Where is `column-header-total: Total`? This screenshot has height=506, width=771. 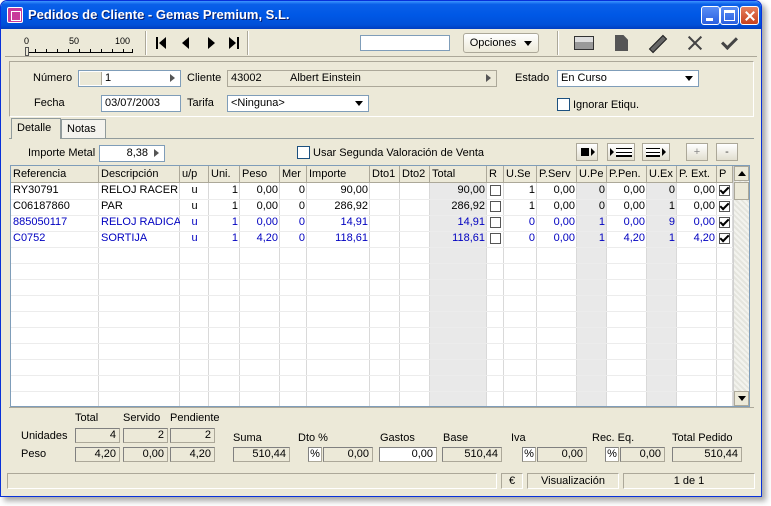 column-header-total: Total is located at coordinates (458, 174).